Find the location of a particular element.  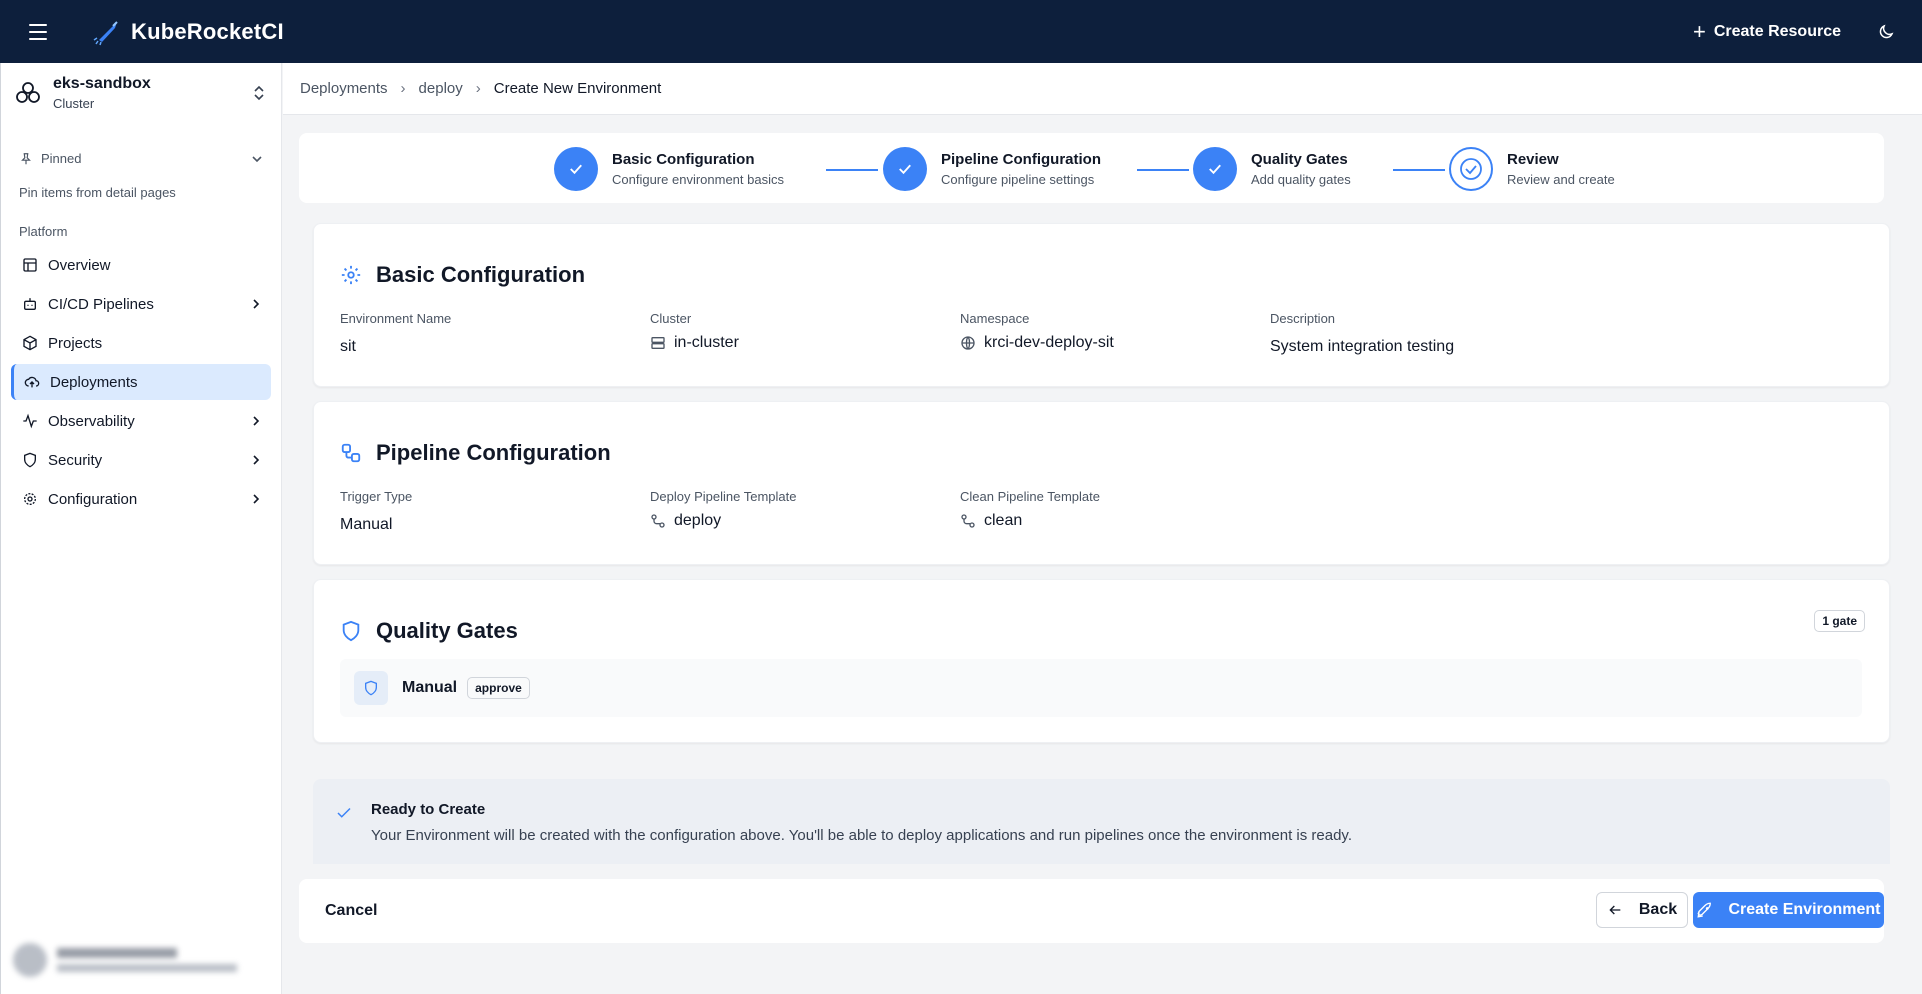

sidebar-item-observability: Observability is located at coordinates (141, 421).